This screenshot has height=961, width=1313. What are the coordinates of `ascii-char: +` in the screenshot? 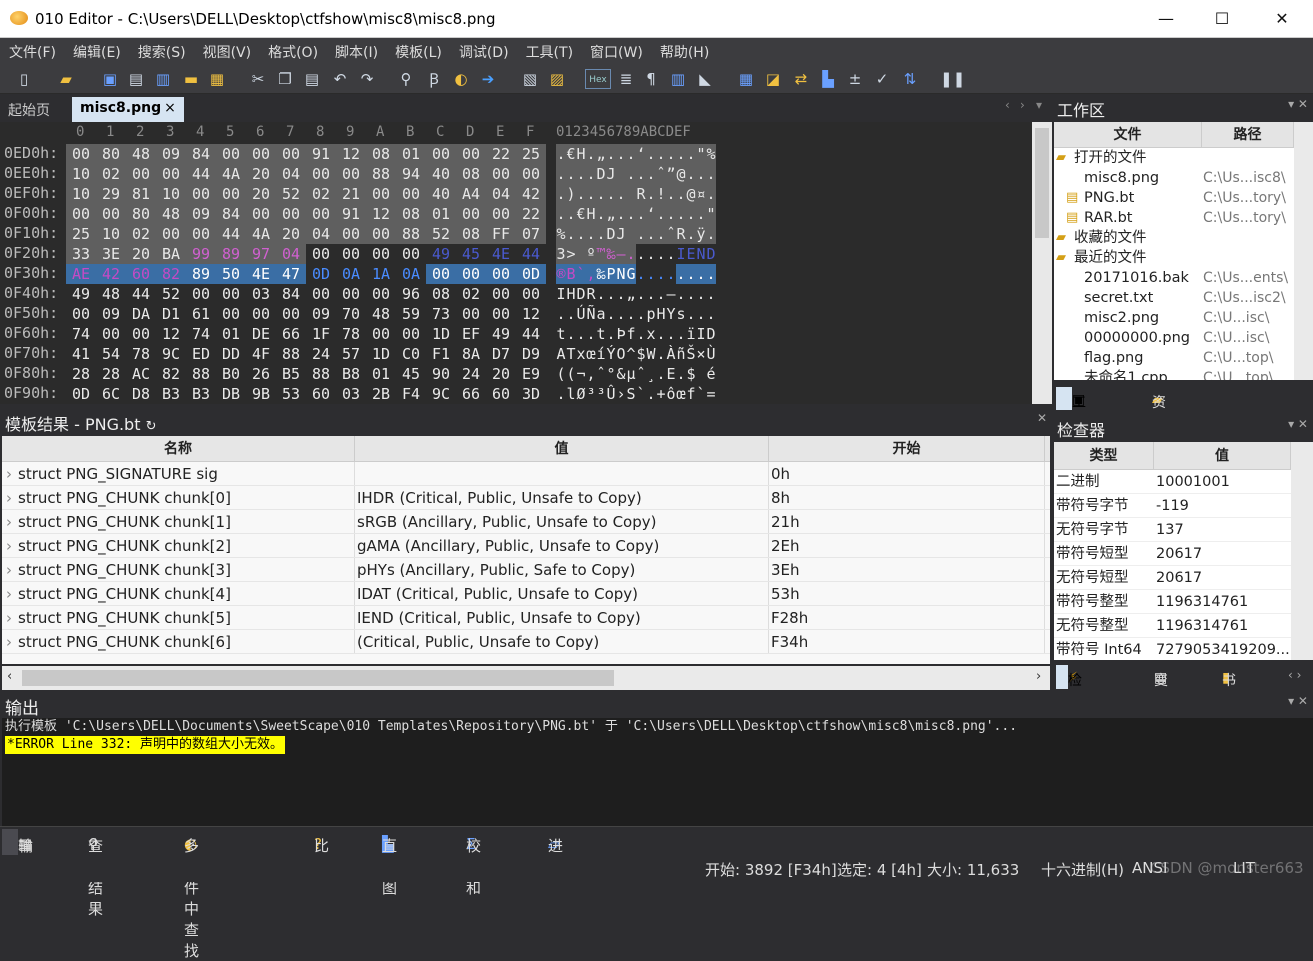 It's located at (661, 394).